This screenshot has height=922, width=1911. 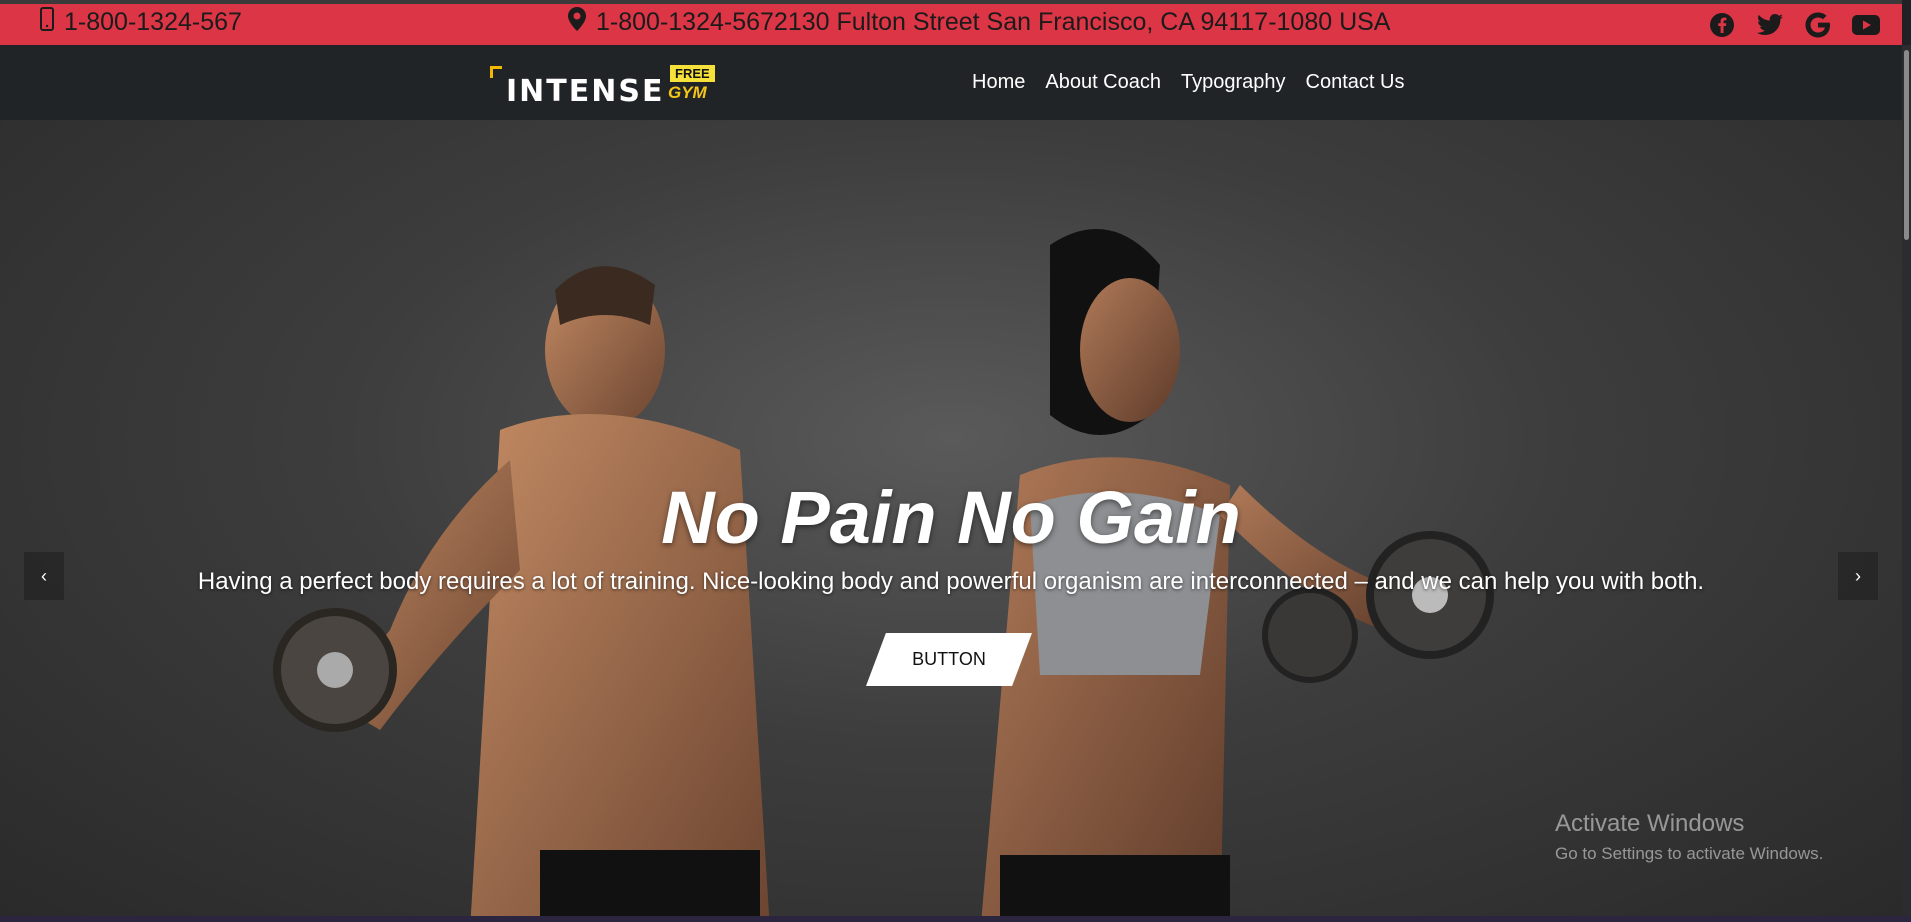 What do you see at coordinates (1355, 82) in the screenshot?
I see `nav-item-contact-us: Contact Us` at bounding box center [1355, 82].